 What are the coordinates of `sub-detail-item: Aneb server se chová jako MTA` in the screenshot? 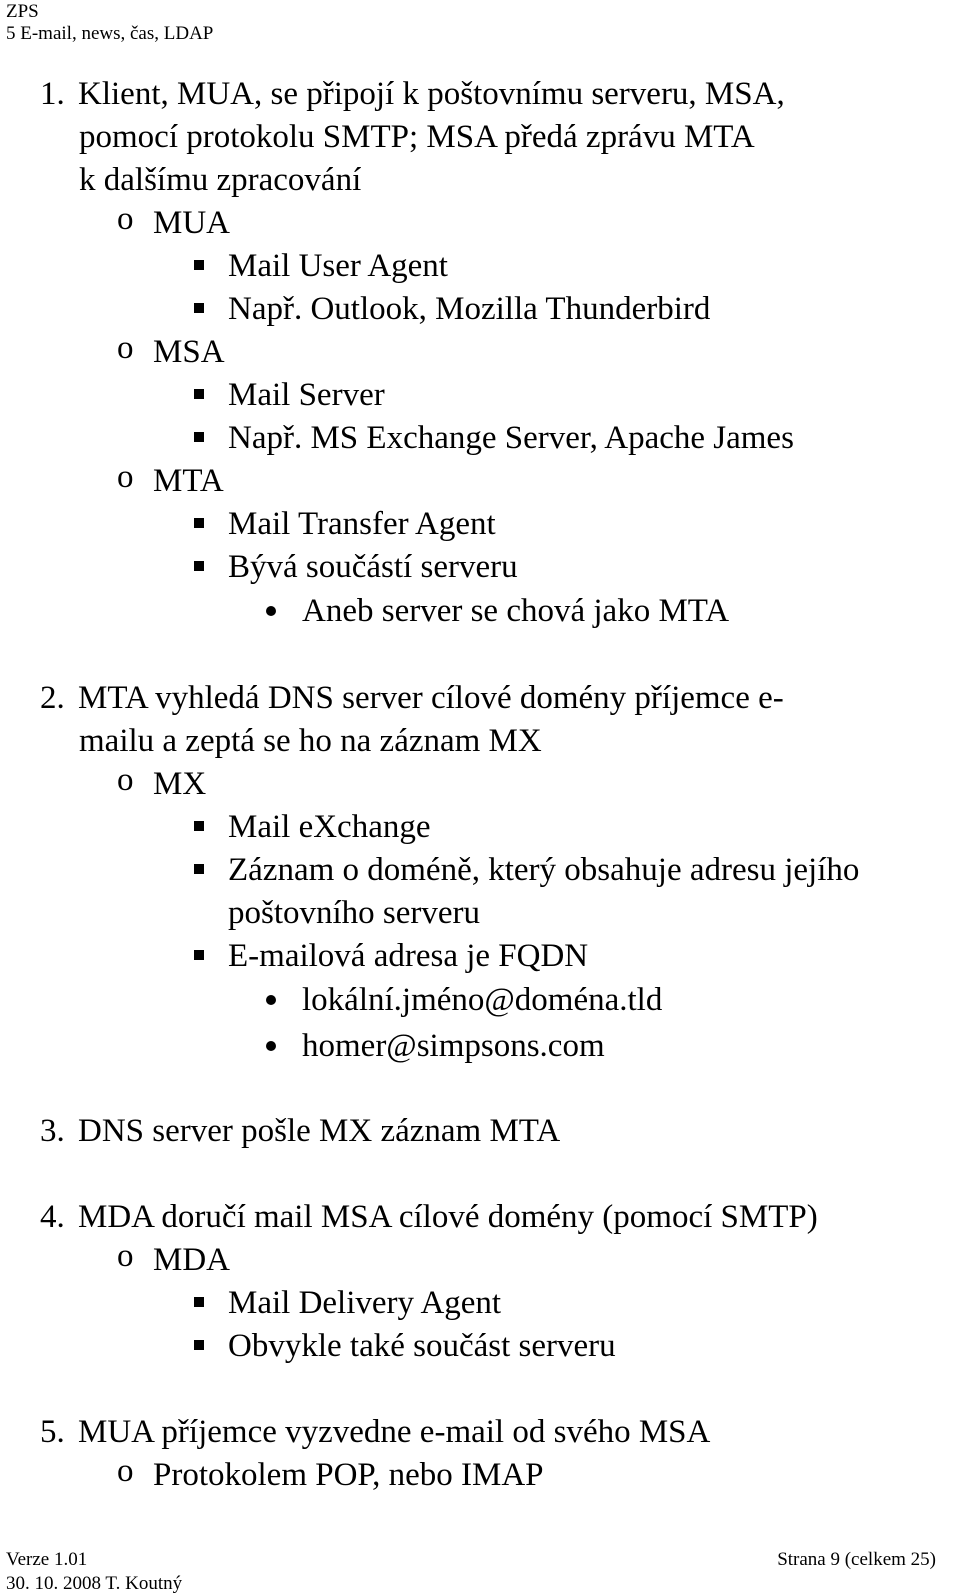 It's located at (516, 611).